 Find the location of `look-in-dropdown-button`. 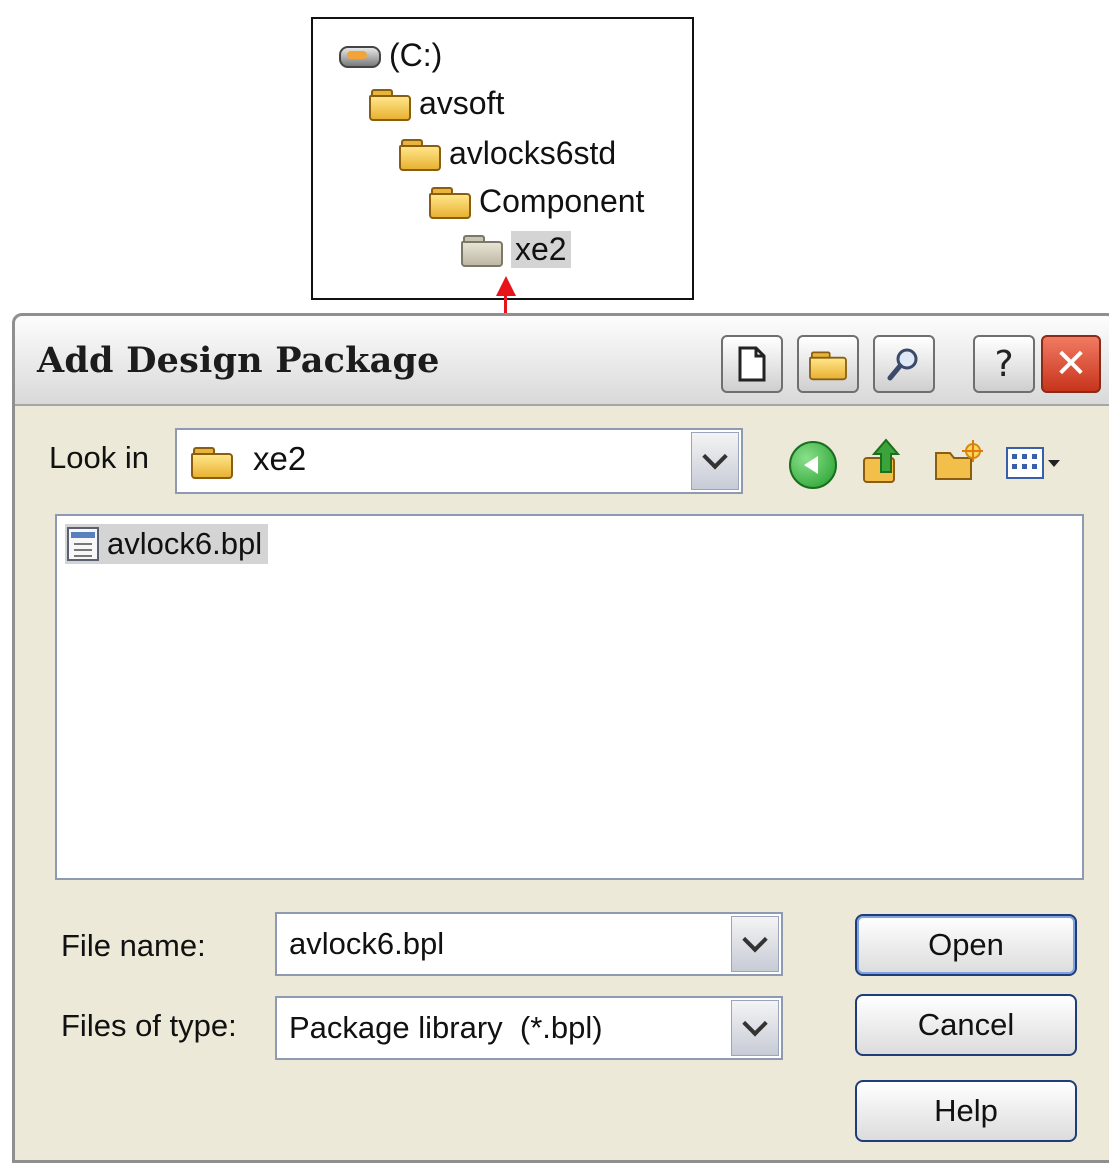

look-in-dropdown-button is located at coordinates (715, 461).